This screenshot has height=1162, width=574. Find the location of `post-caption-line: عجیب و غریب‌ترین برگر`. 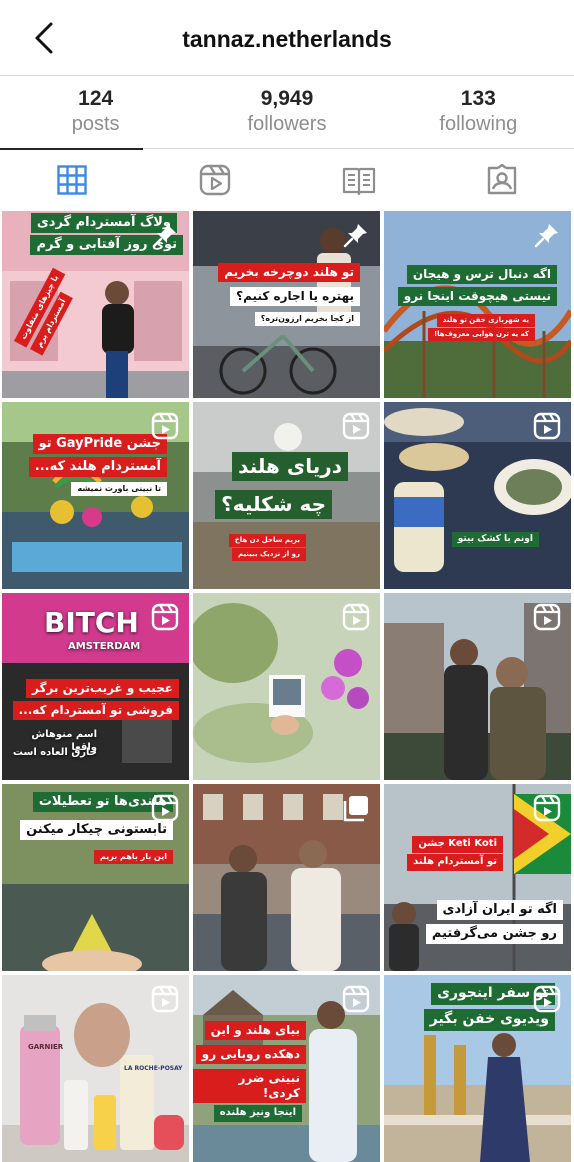

post-caption-line: عجیب و غریب‌ترین برگر is located at coordinates (102, 688).